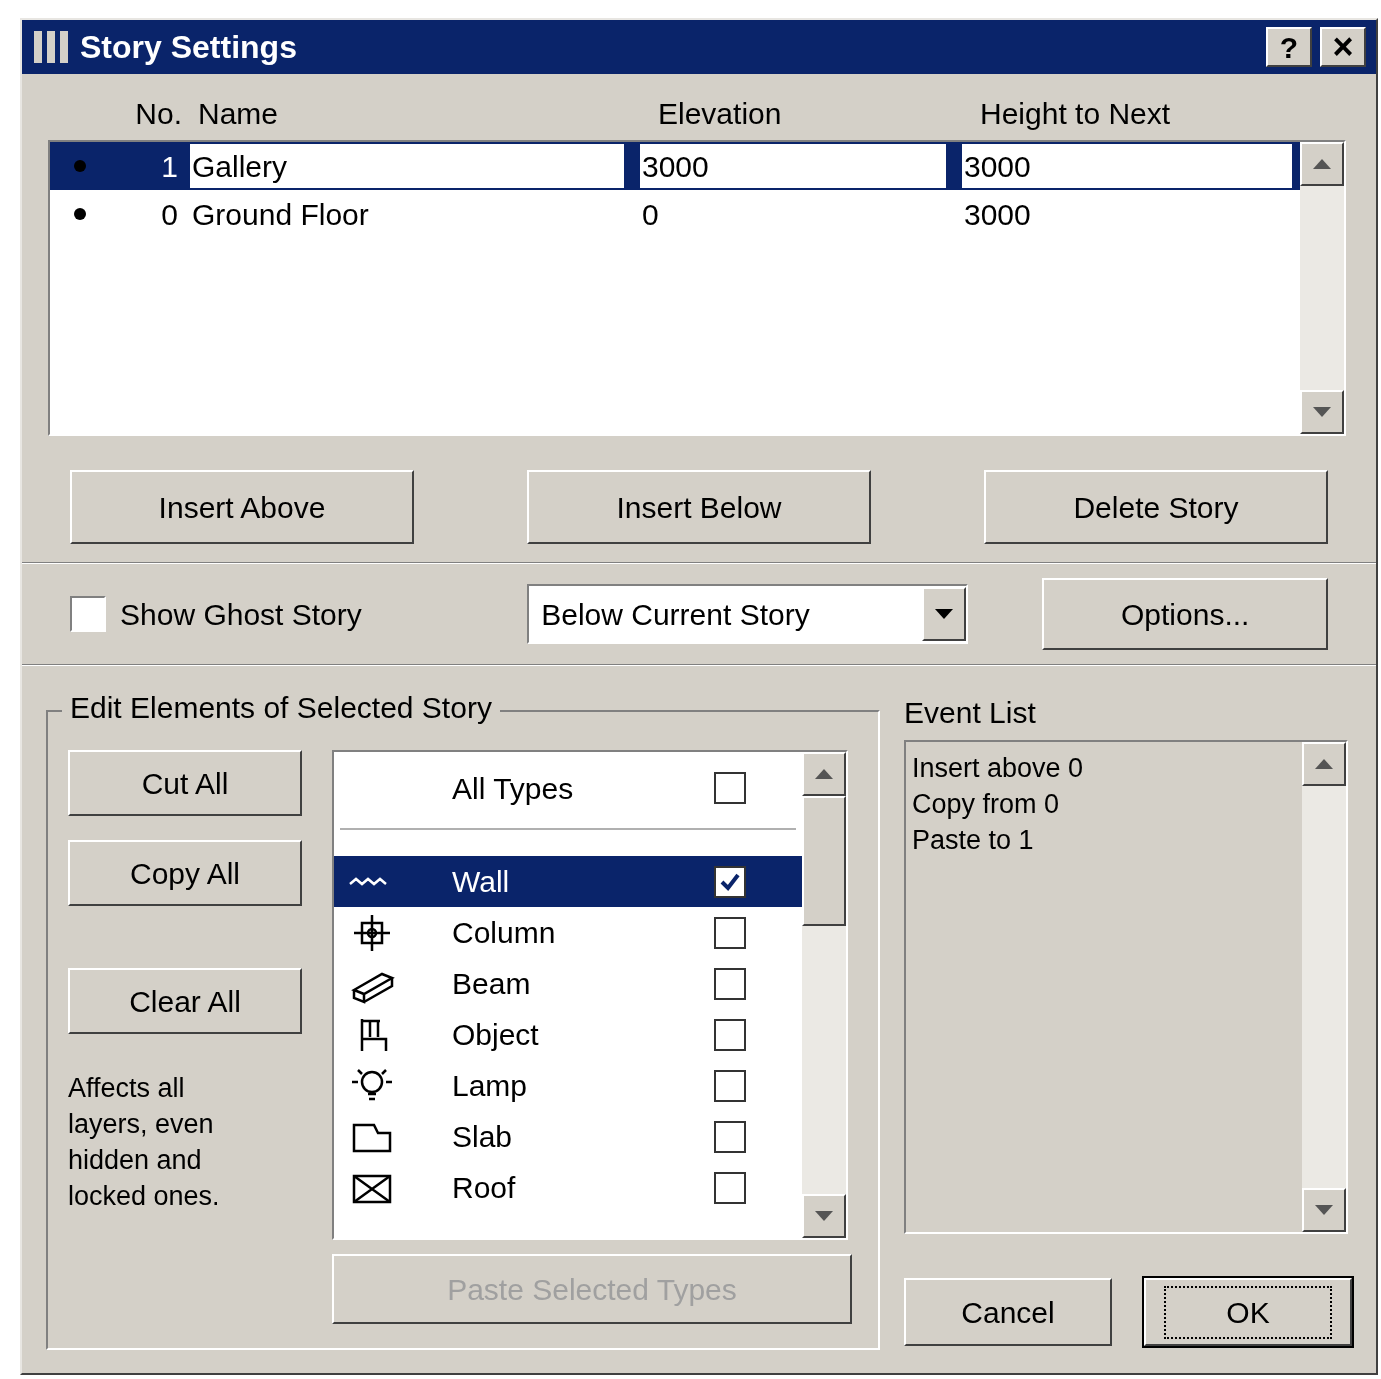 Image resolution: width=1381 pixels, height=1379 pixels. Describe the element at coordinates (1156, 507) in the screenshot. I see `story-button: Delete Story` at that location.